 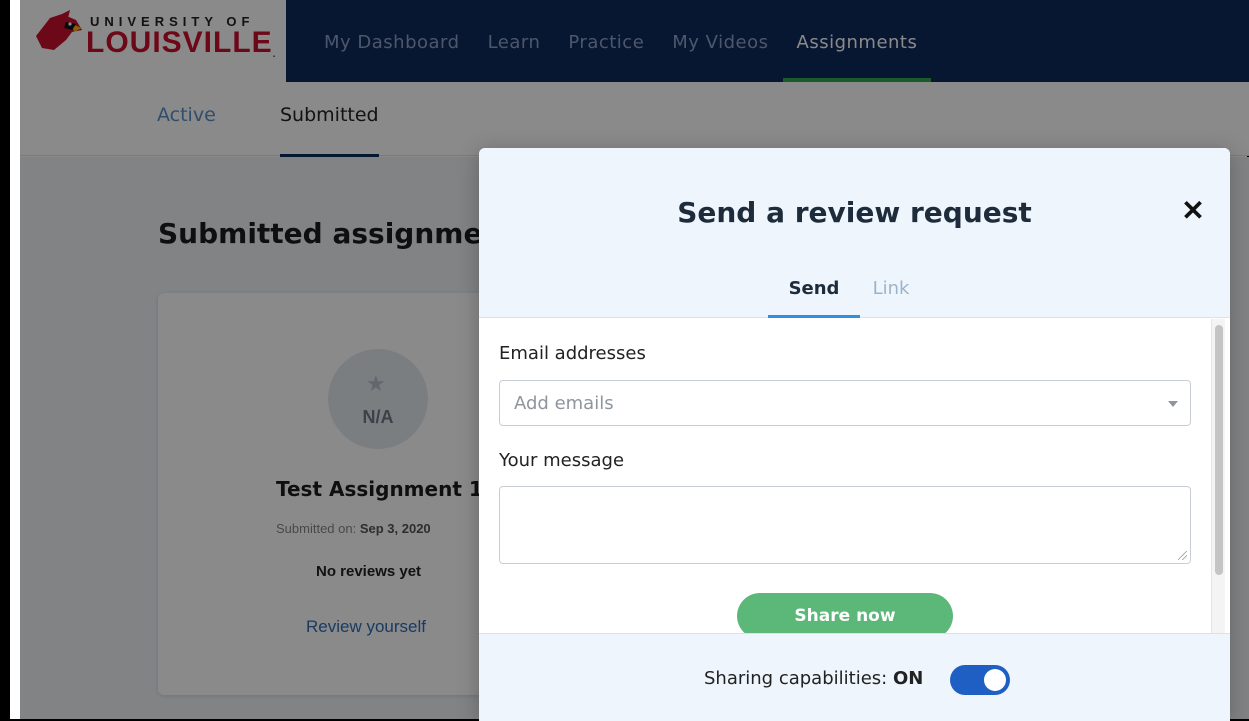 I want to click on modal-header: Send a review request ✕ Send Link, so click(x=854, y=233).